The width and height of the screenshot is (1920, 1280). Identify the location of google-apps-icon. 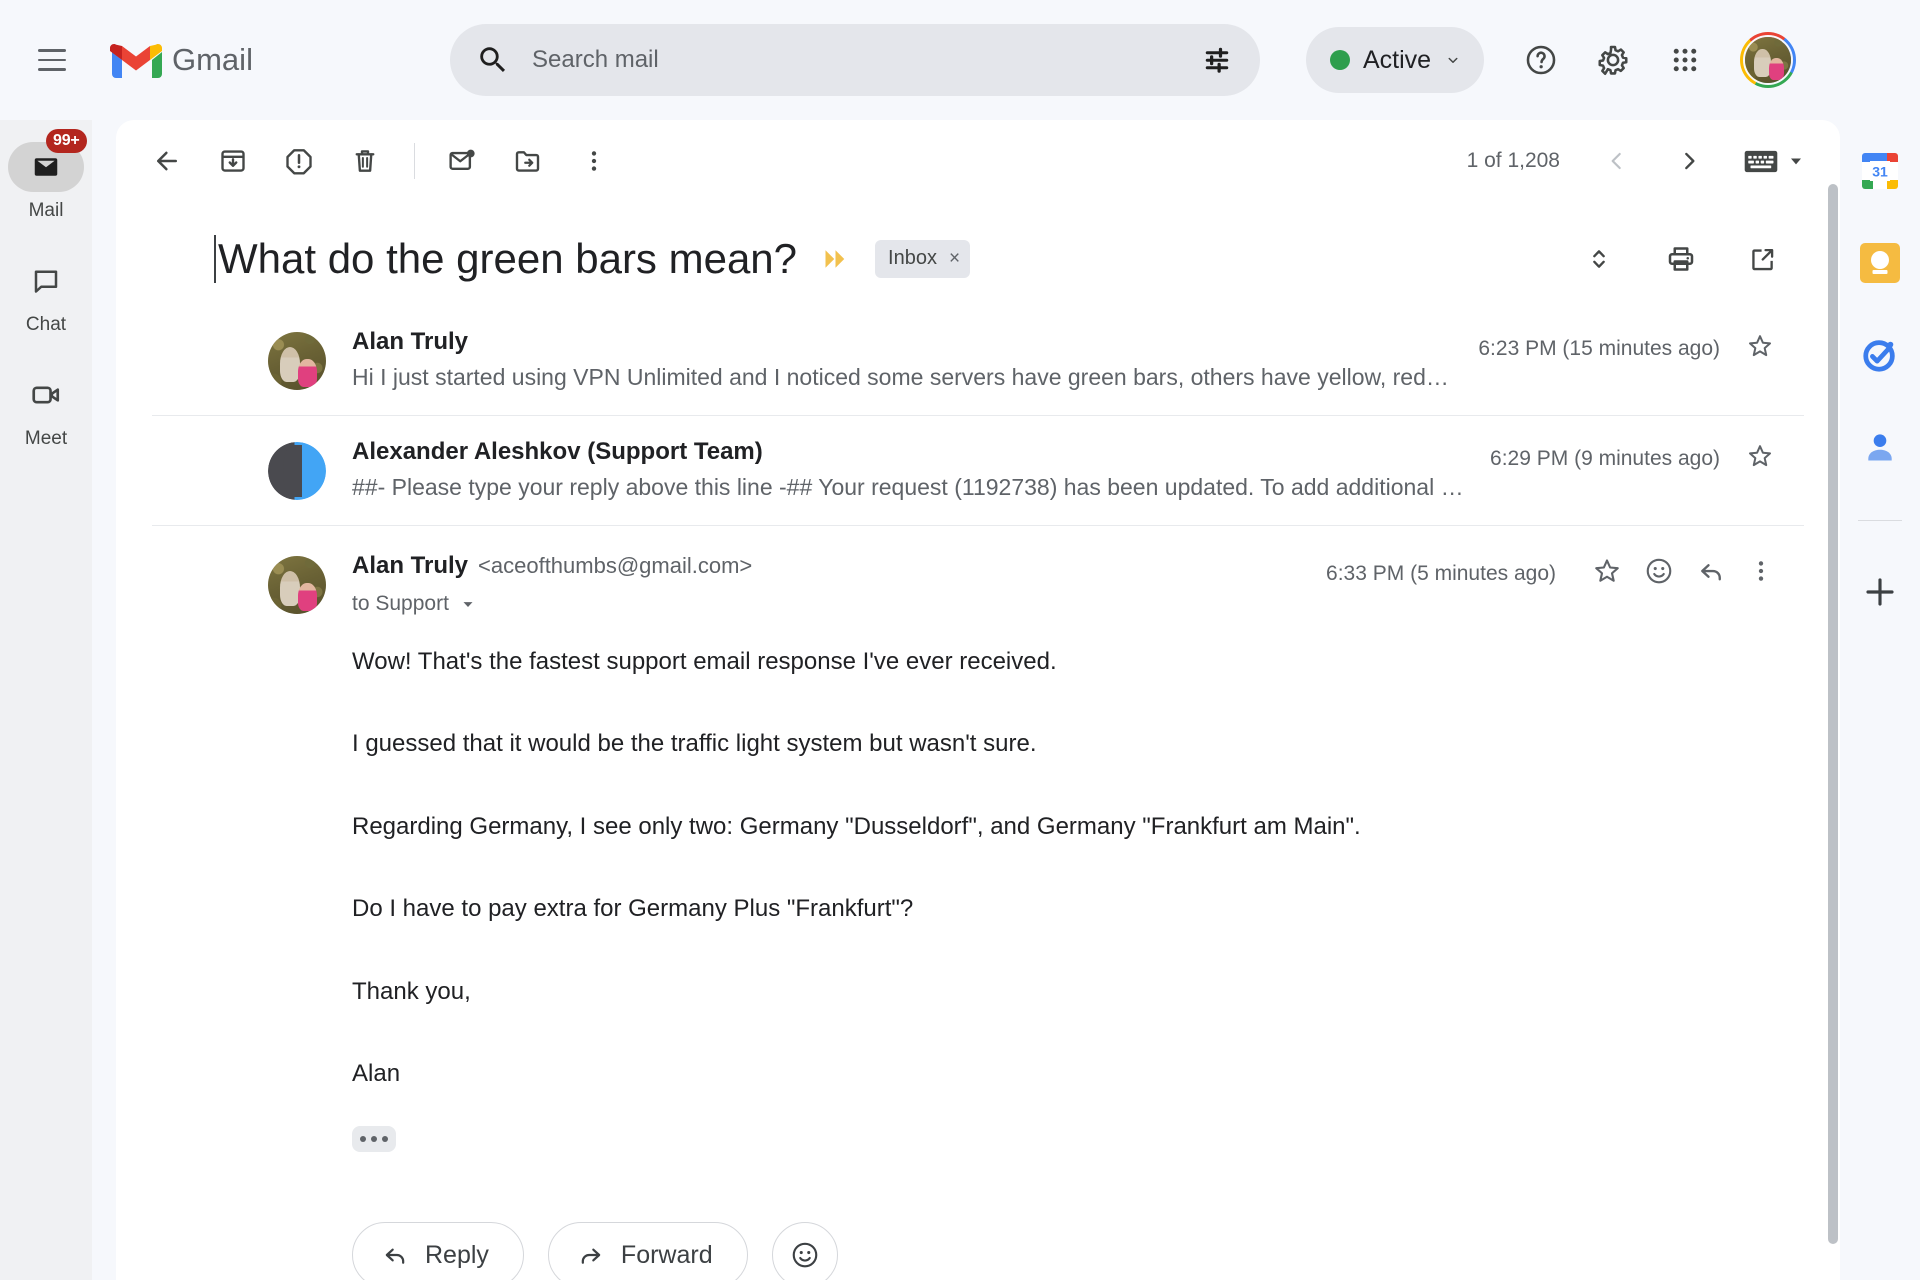
(1685, 60).